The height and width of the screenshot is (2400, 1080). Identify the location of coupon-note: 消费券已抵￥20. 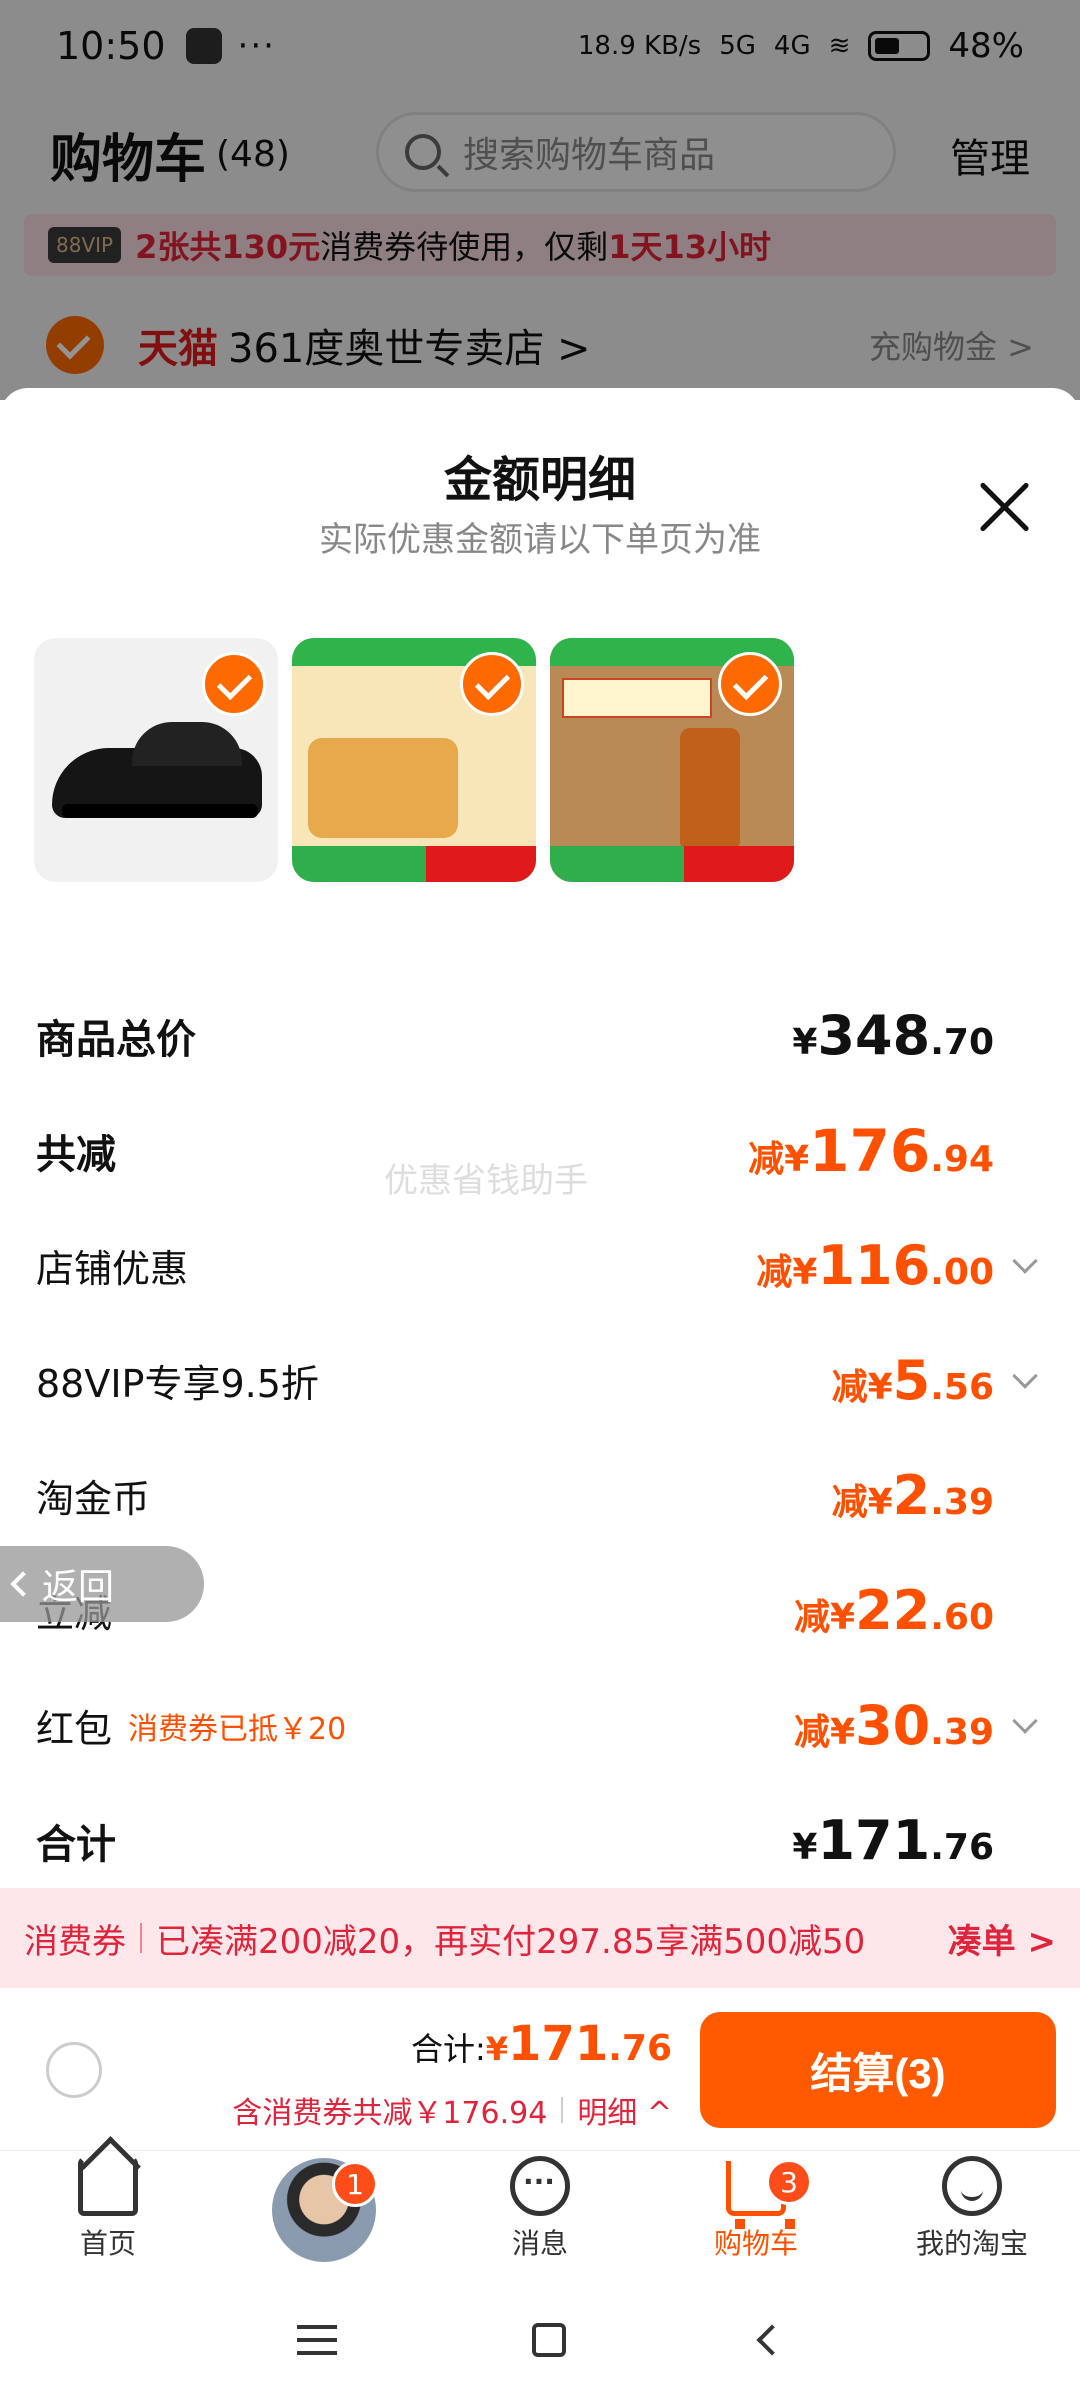
(237, 1729).